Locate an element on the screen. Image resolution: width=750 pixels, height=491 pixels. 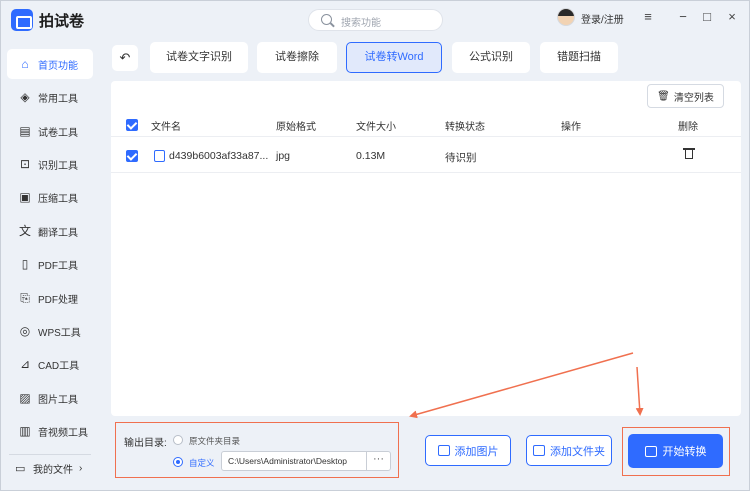
col-filename: 文件名 is located at coordinates (166, 127).